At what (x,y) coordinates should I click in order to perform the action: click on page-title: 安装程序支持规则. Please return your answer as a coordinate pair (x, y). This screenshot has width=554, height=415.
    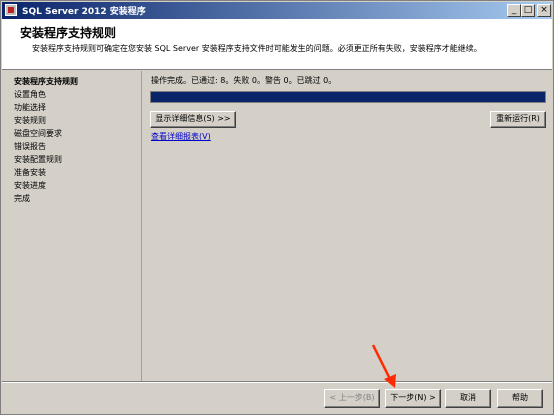
    Looking at the image, I should click on (68, 33).